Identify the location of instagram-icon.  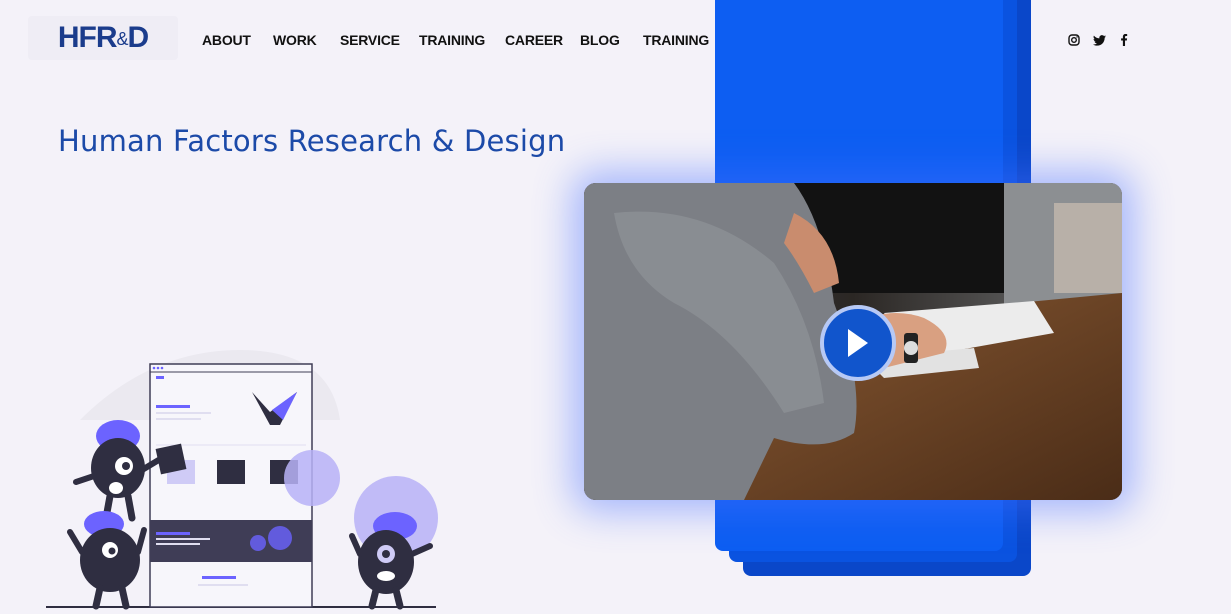
(1074, 40).